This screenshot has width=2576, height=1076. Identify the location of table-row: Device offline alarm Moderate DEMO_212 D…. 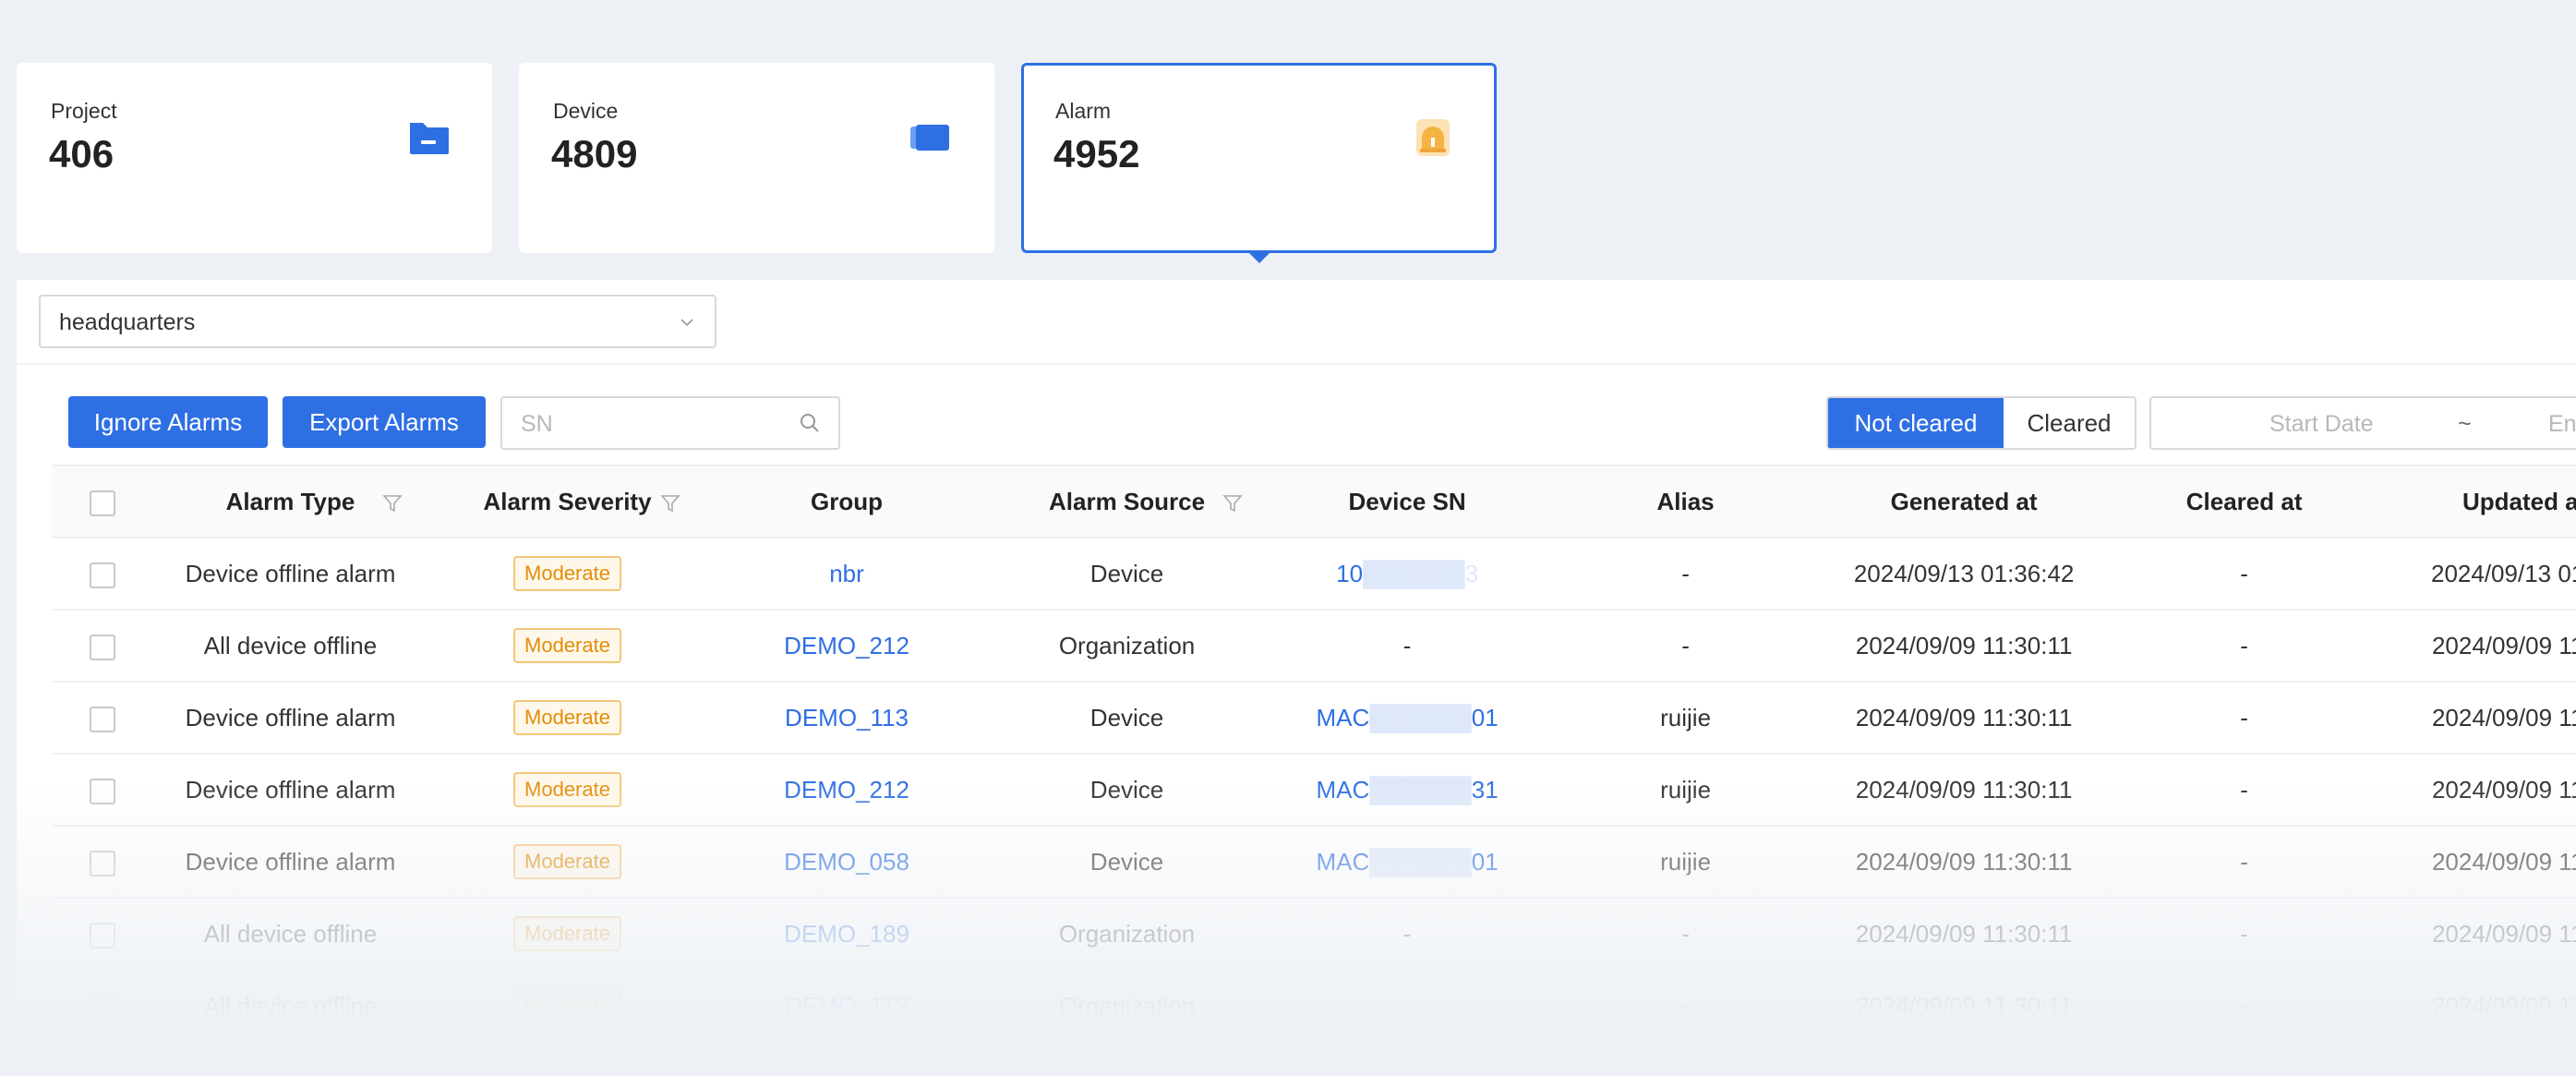
(1314, 790).